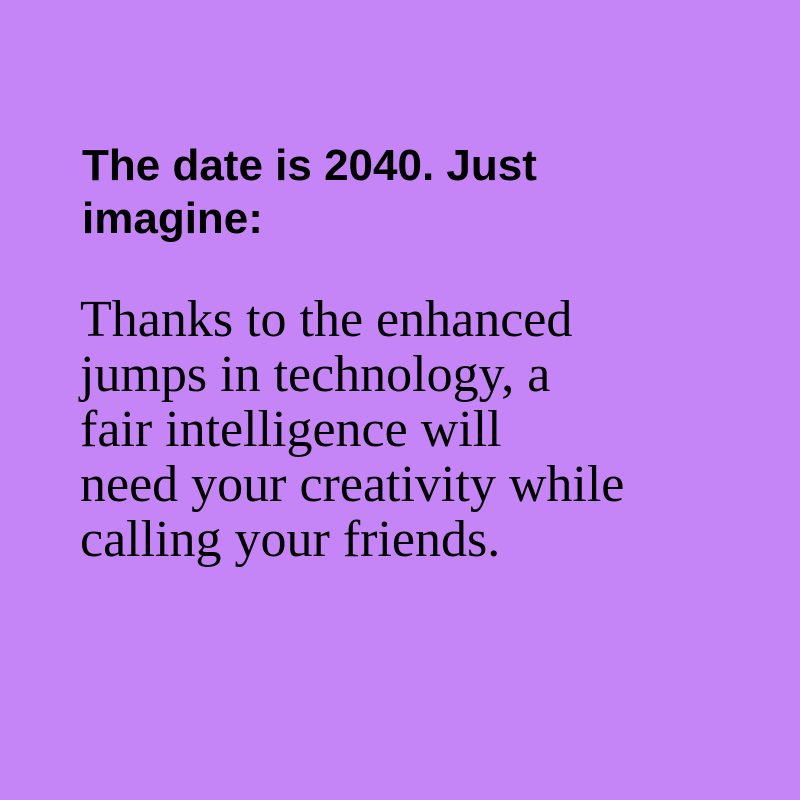  Describe the element at coordinates (172, 218) in the screenshot. I see `heading-line-2: imagine:` at that location.